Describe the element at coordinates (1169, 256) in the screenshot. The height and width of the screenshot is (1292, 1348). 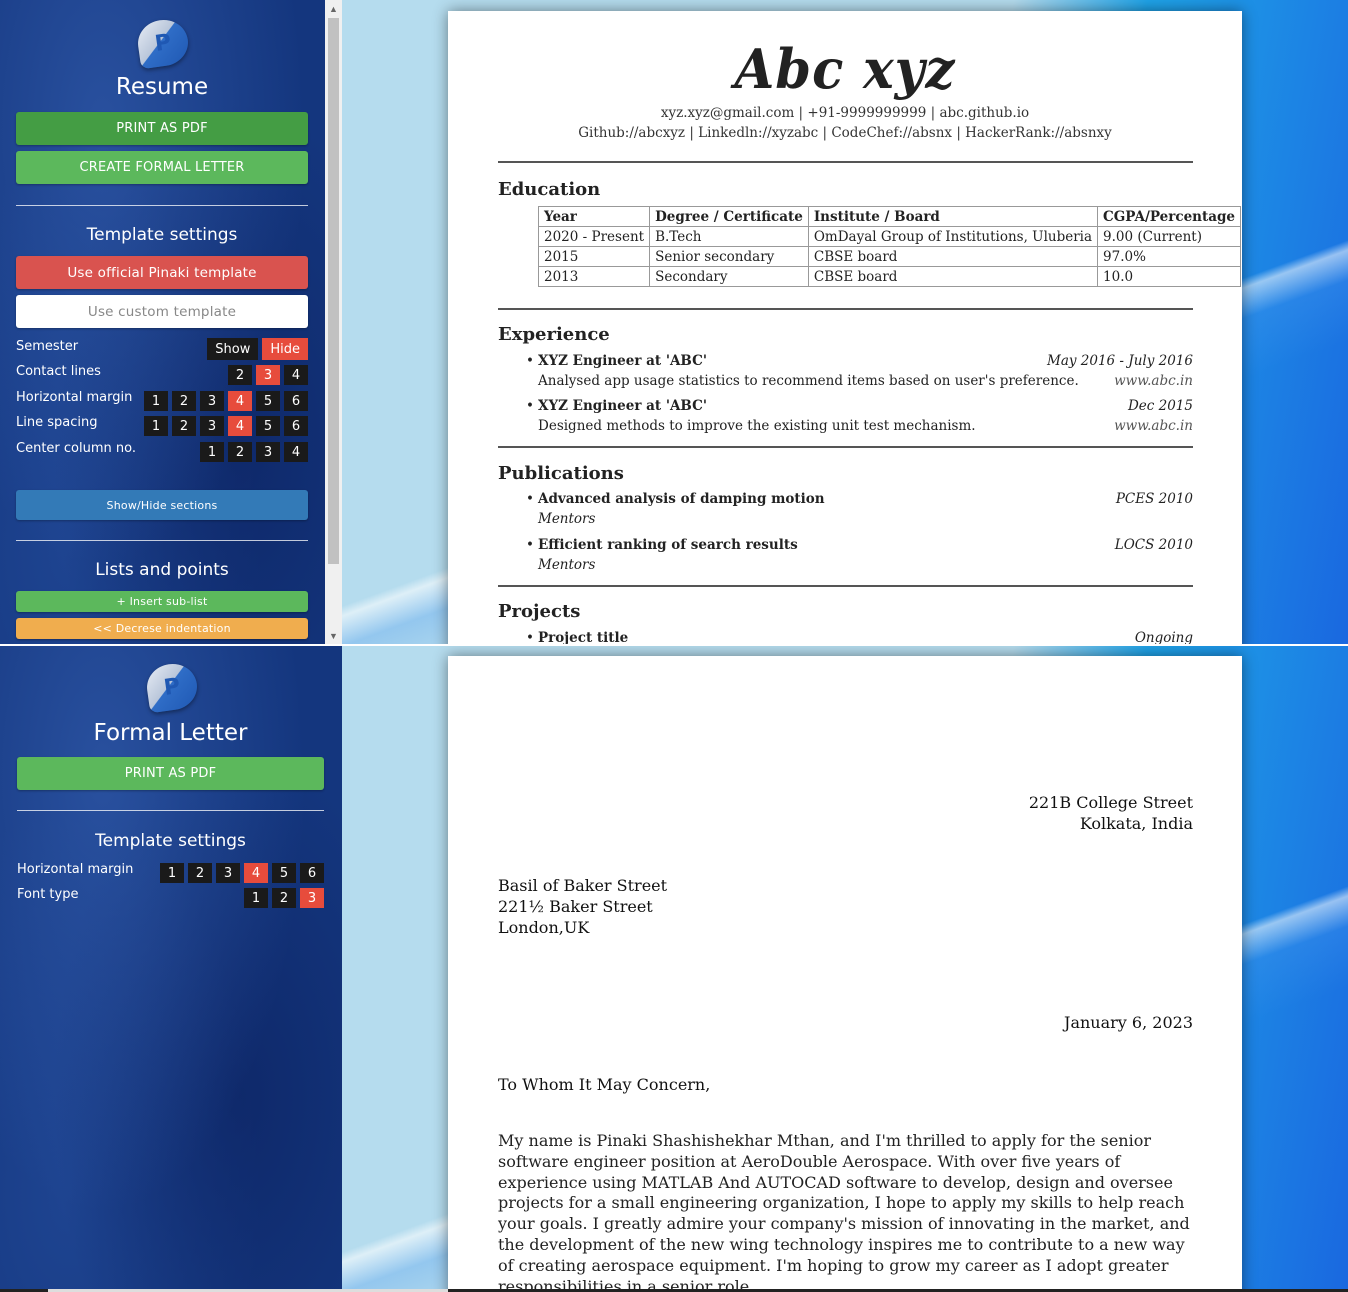
I see `table-cell: 97.0%` at that location.